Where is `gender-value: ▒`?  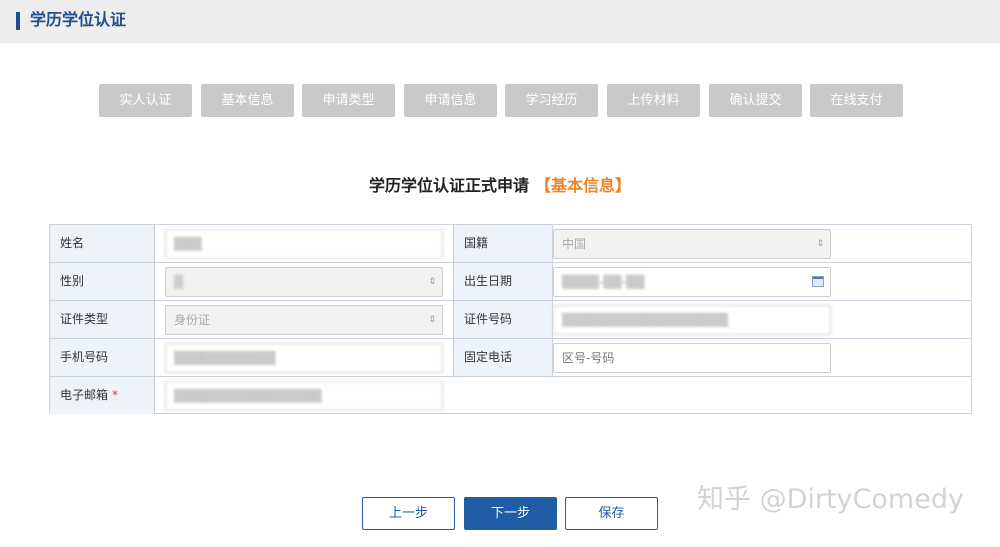
gender-value: ▒ is located at coordinates (179, 282).